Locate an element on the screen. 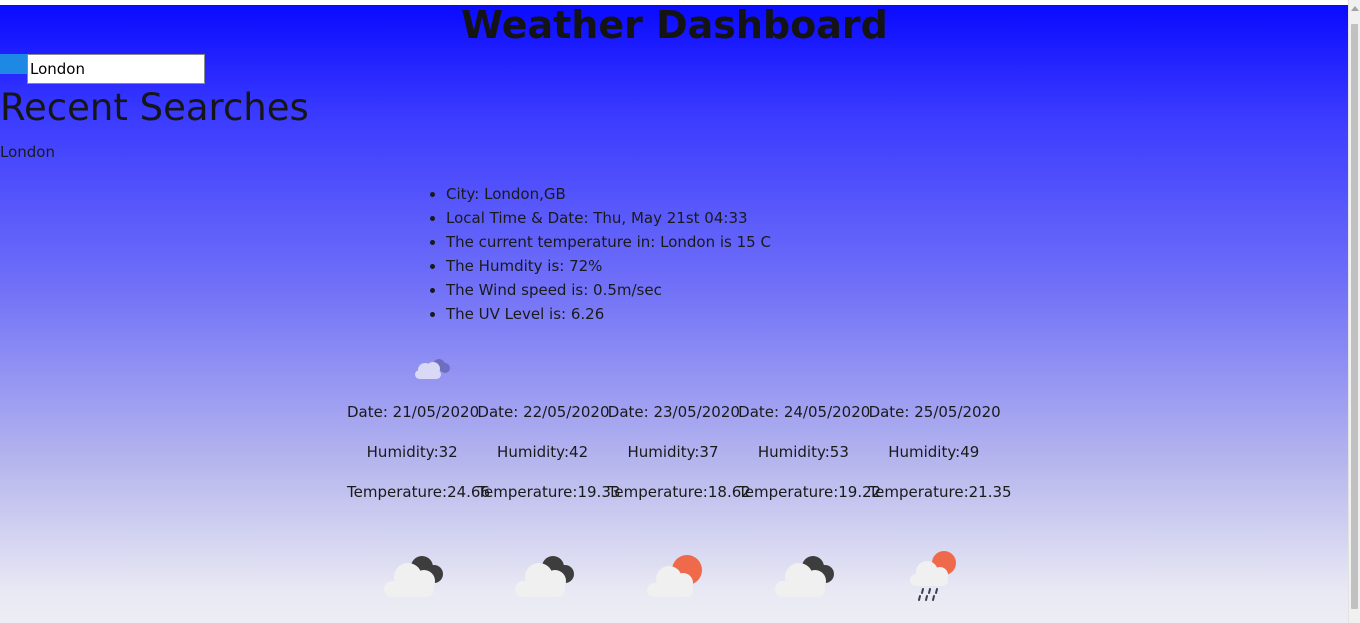  forecast-humidity: Humidity:49 is located at coordinates (934, 452).